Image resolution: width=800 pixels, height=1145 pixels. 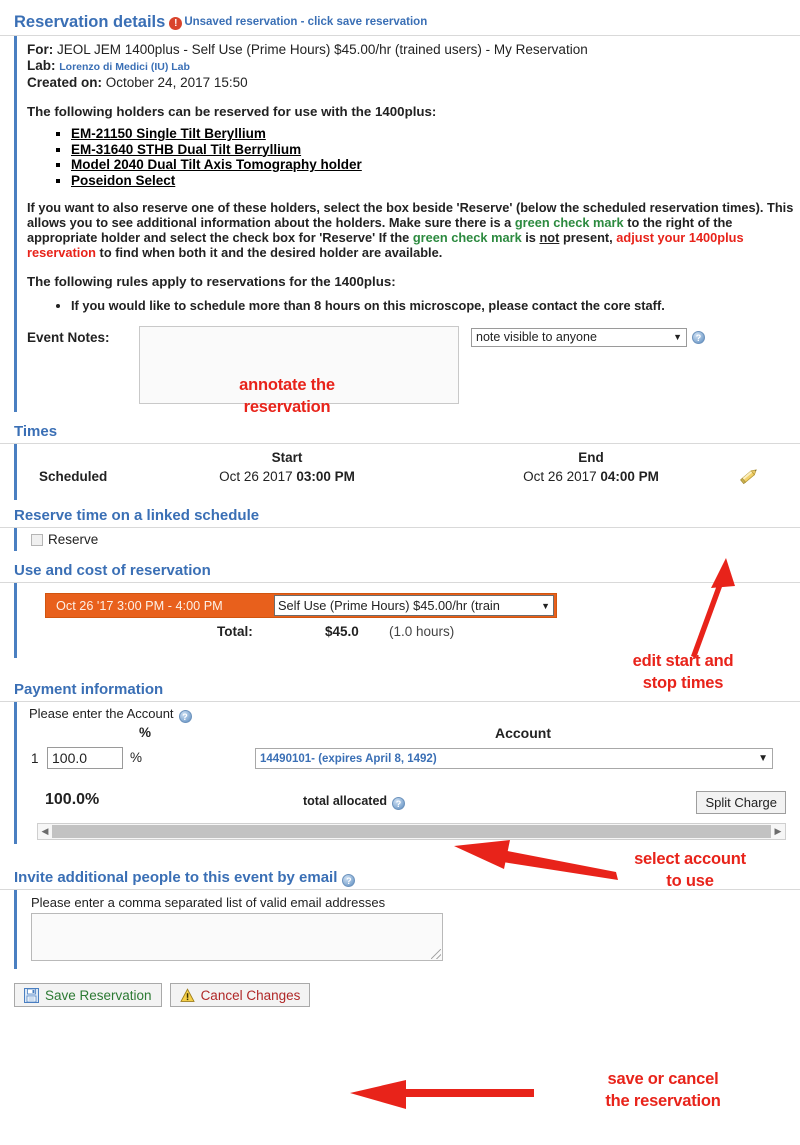 I want to click on horizontal-scrollbar: ◀ ▶, so click(x=411, y=831).